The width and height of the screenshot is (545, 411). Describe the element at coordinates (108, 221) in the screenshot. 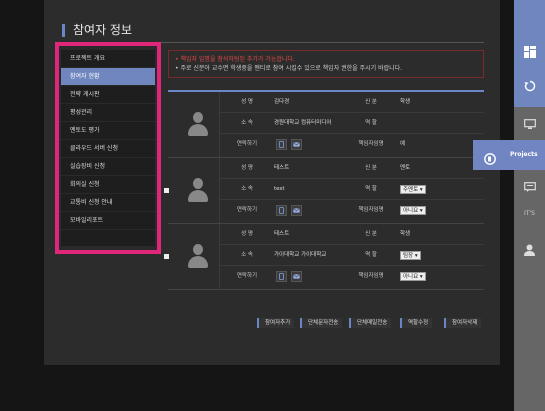

I see `sidebar-item-mobile-report: 모바일리포트` at that location.